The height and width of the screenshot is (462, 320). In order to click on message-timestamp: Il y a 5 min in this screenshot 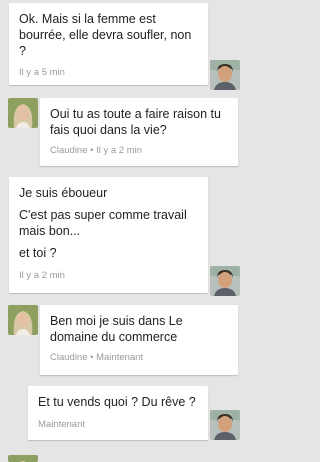, I will do `click(42, 72)`.